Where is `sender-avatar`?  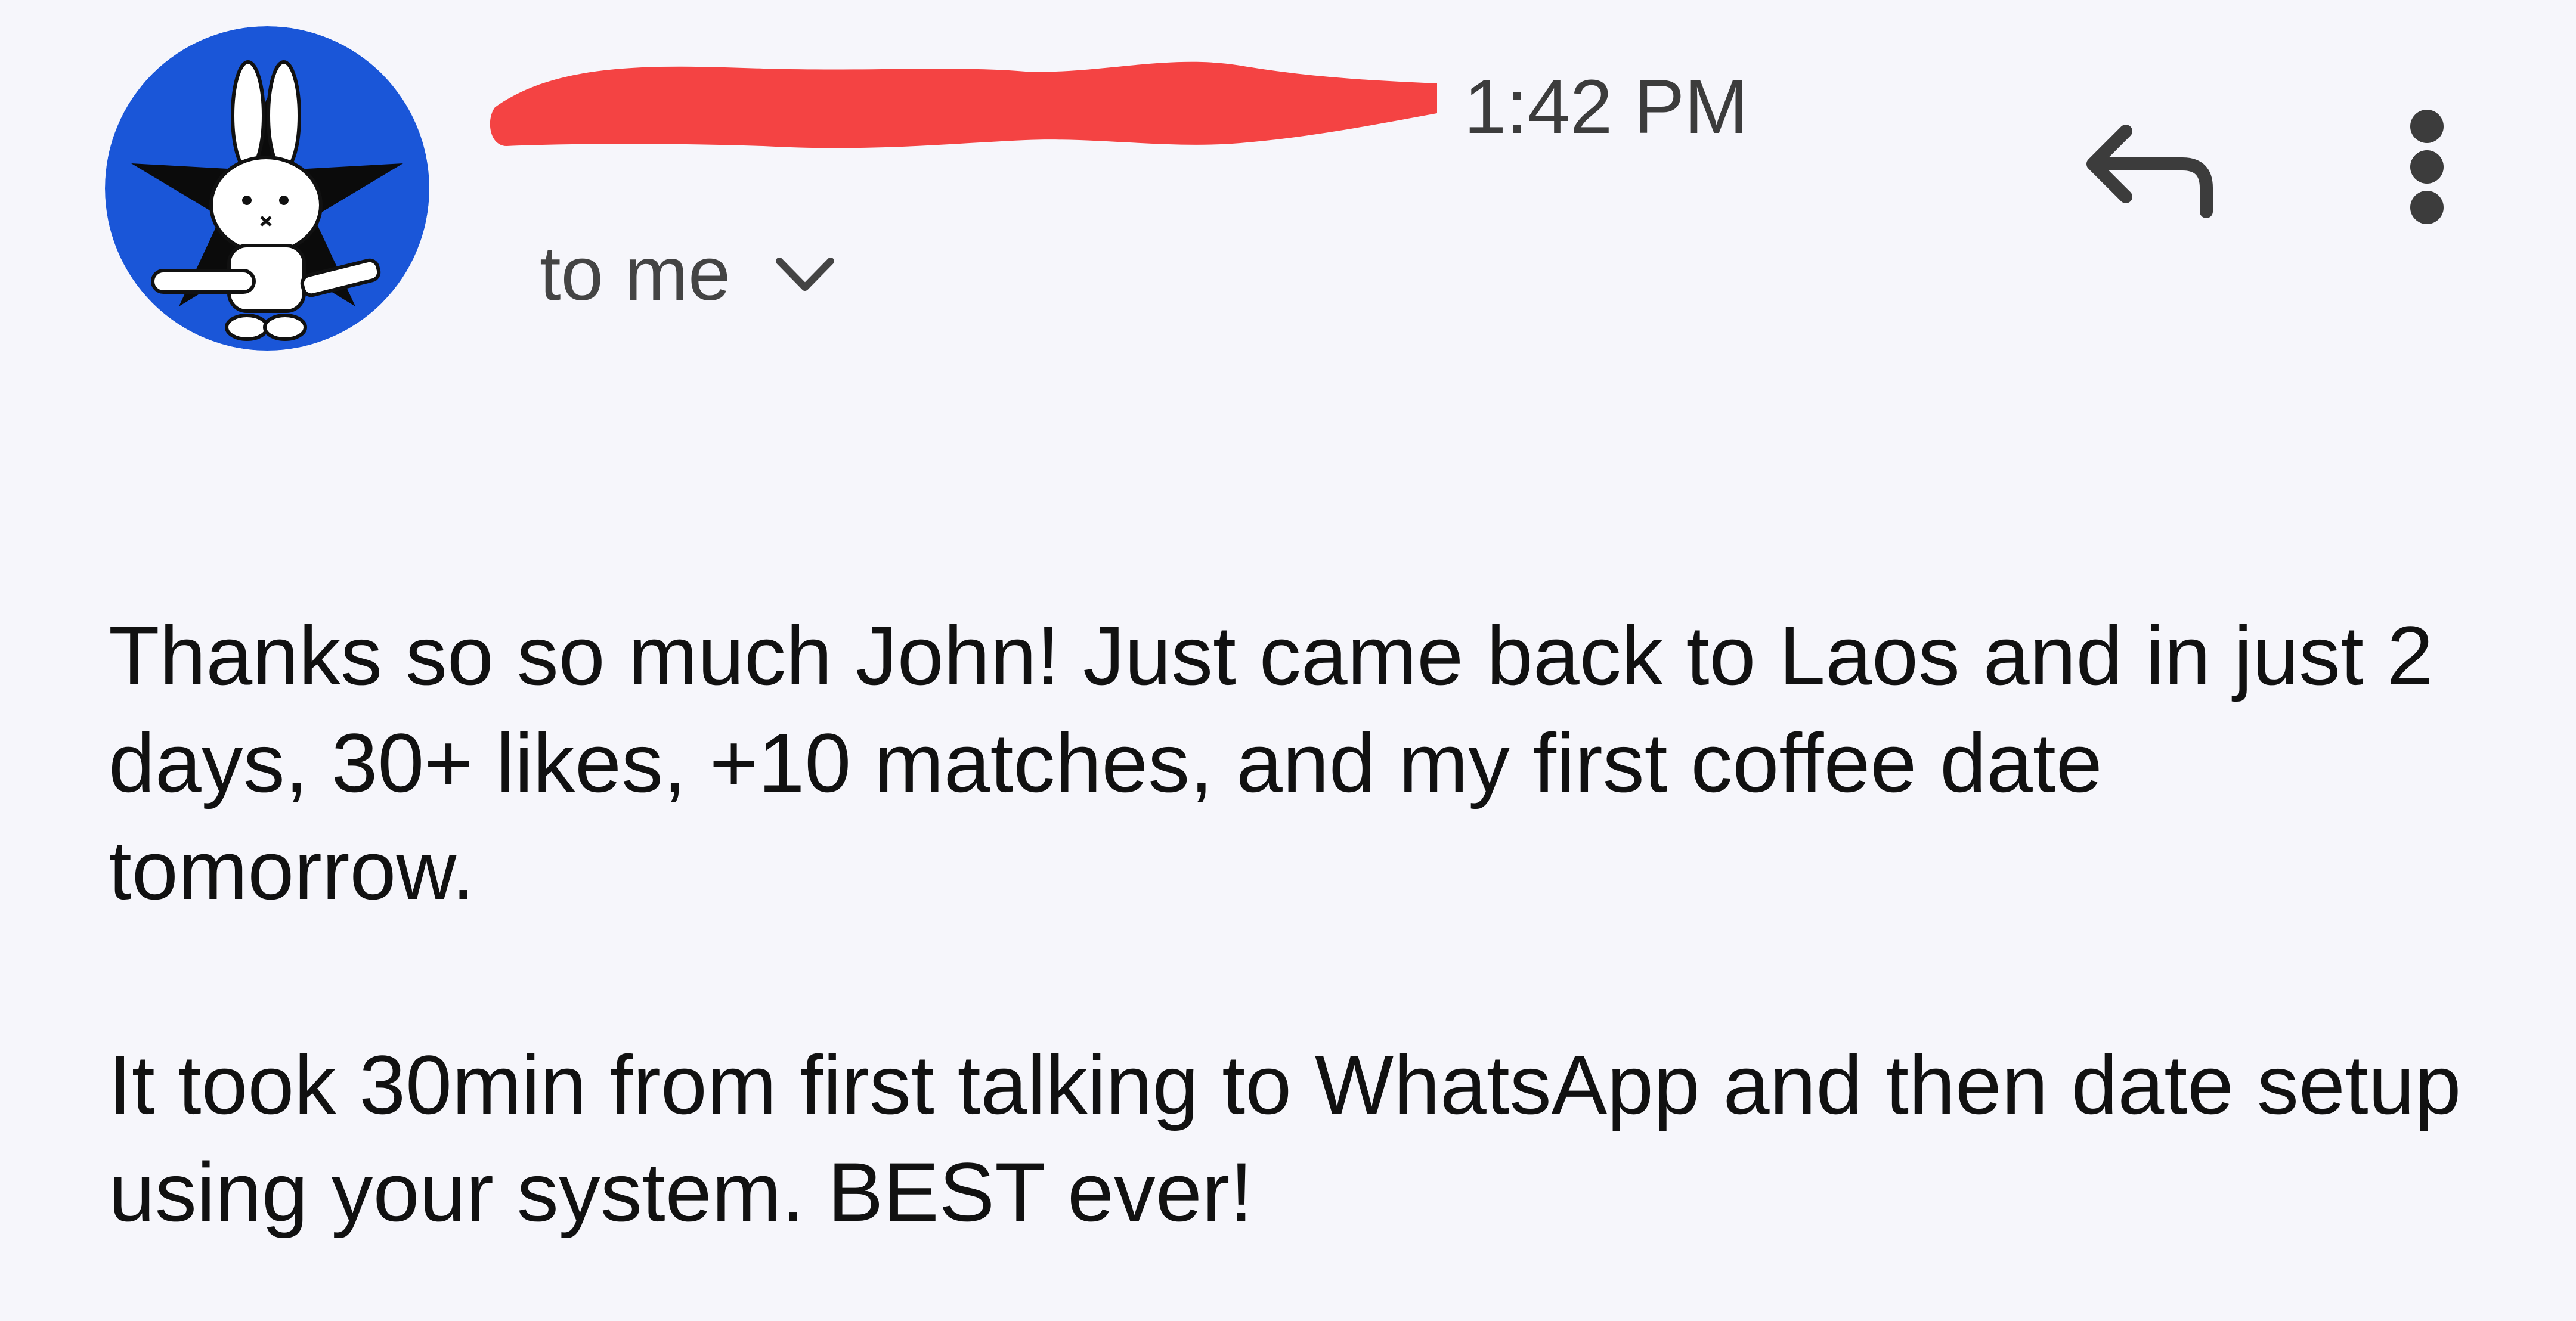
sender-avatar is located at coordinates (267, 189).